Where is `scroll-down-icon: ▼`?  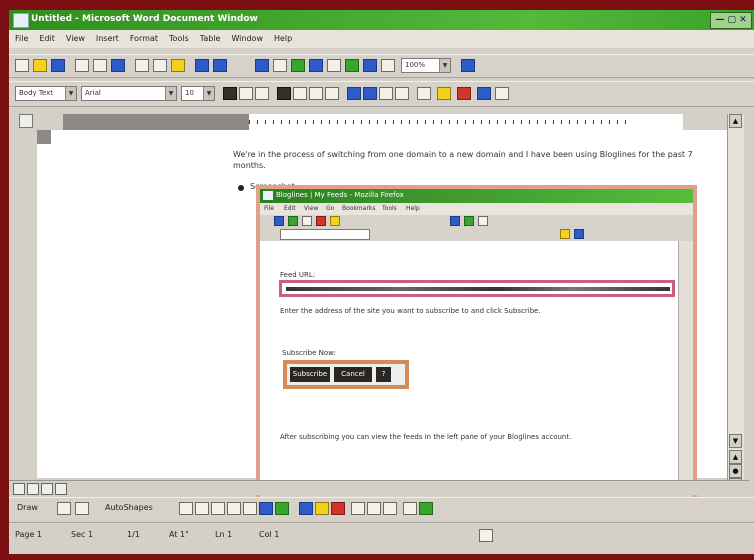 scroll-down-icon: ▼ is located at coordinates (735, 441).